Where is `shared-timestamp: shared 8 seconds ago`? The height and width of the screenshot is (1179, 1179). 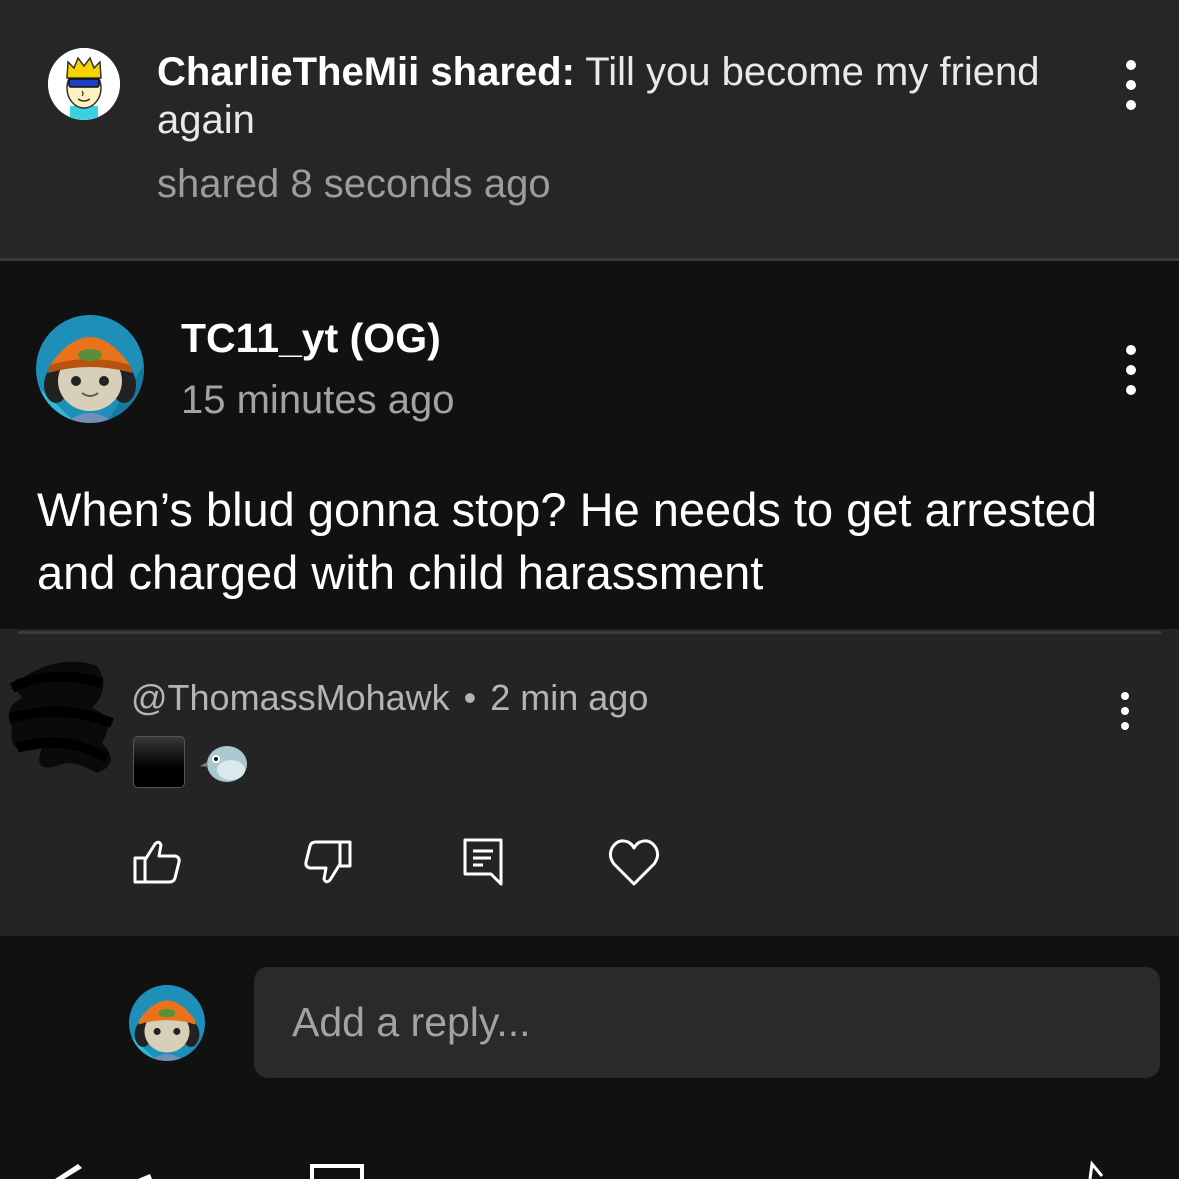
shared-timestamp: shared 8 seconds ago is located at coordinates (354, 184).